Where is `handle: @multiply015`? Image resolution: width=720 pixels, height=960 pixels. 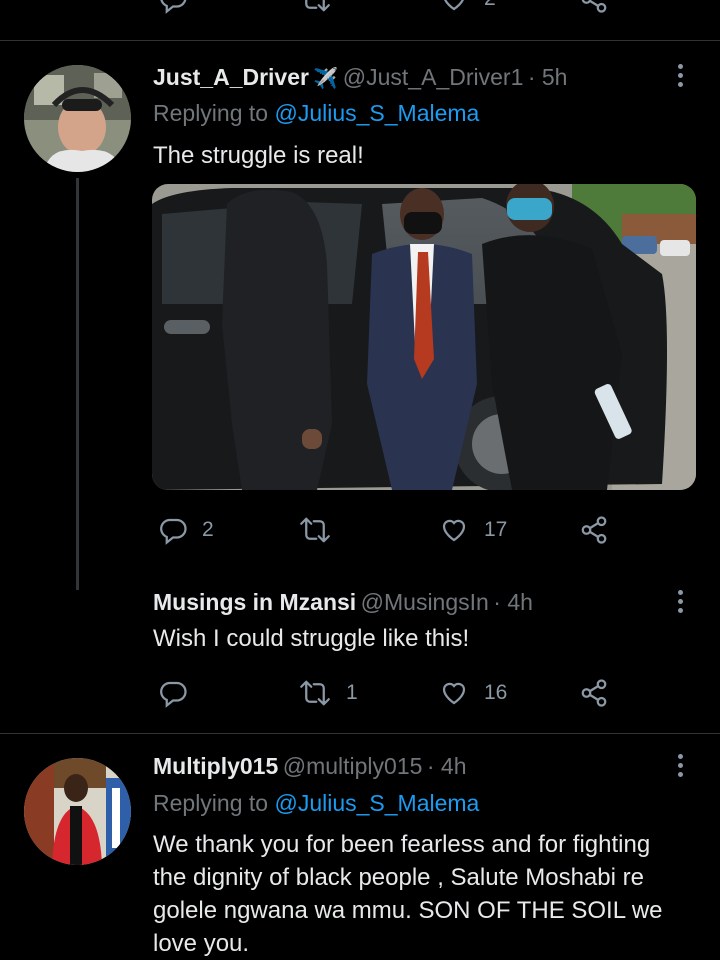 handle: @multiply015 is located at coordinates (353, 766).